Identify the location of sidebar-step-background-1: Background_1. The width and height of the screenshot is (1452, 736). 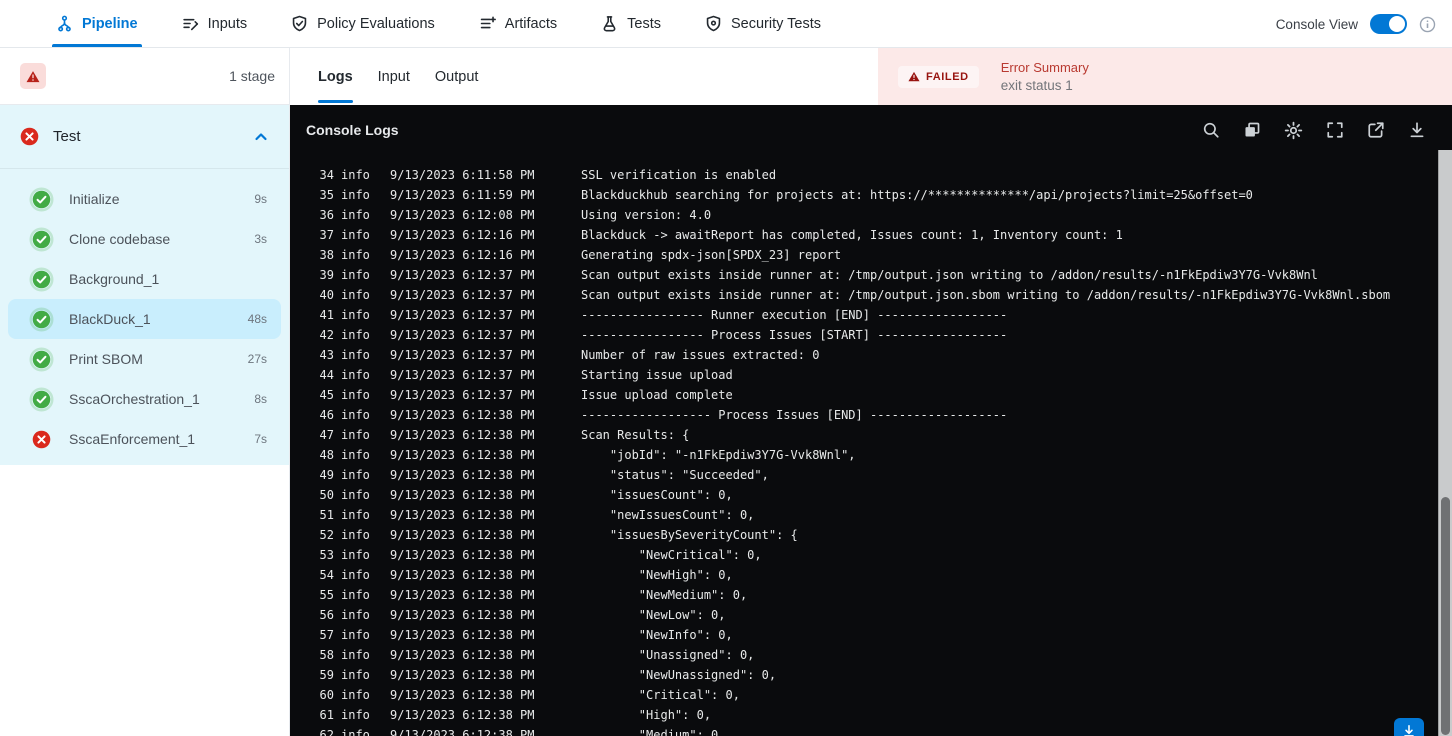
(144, 279).